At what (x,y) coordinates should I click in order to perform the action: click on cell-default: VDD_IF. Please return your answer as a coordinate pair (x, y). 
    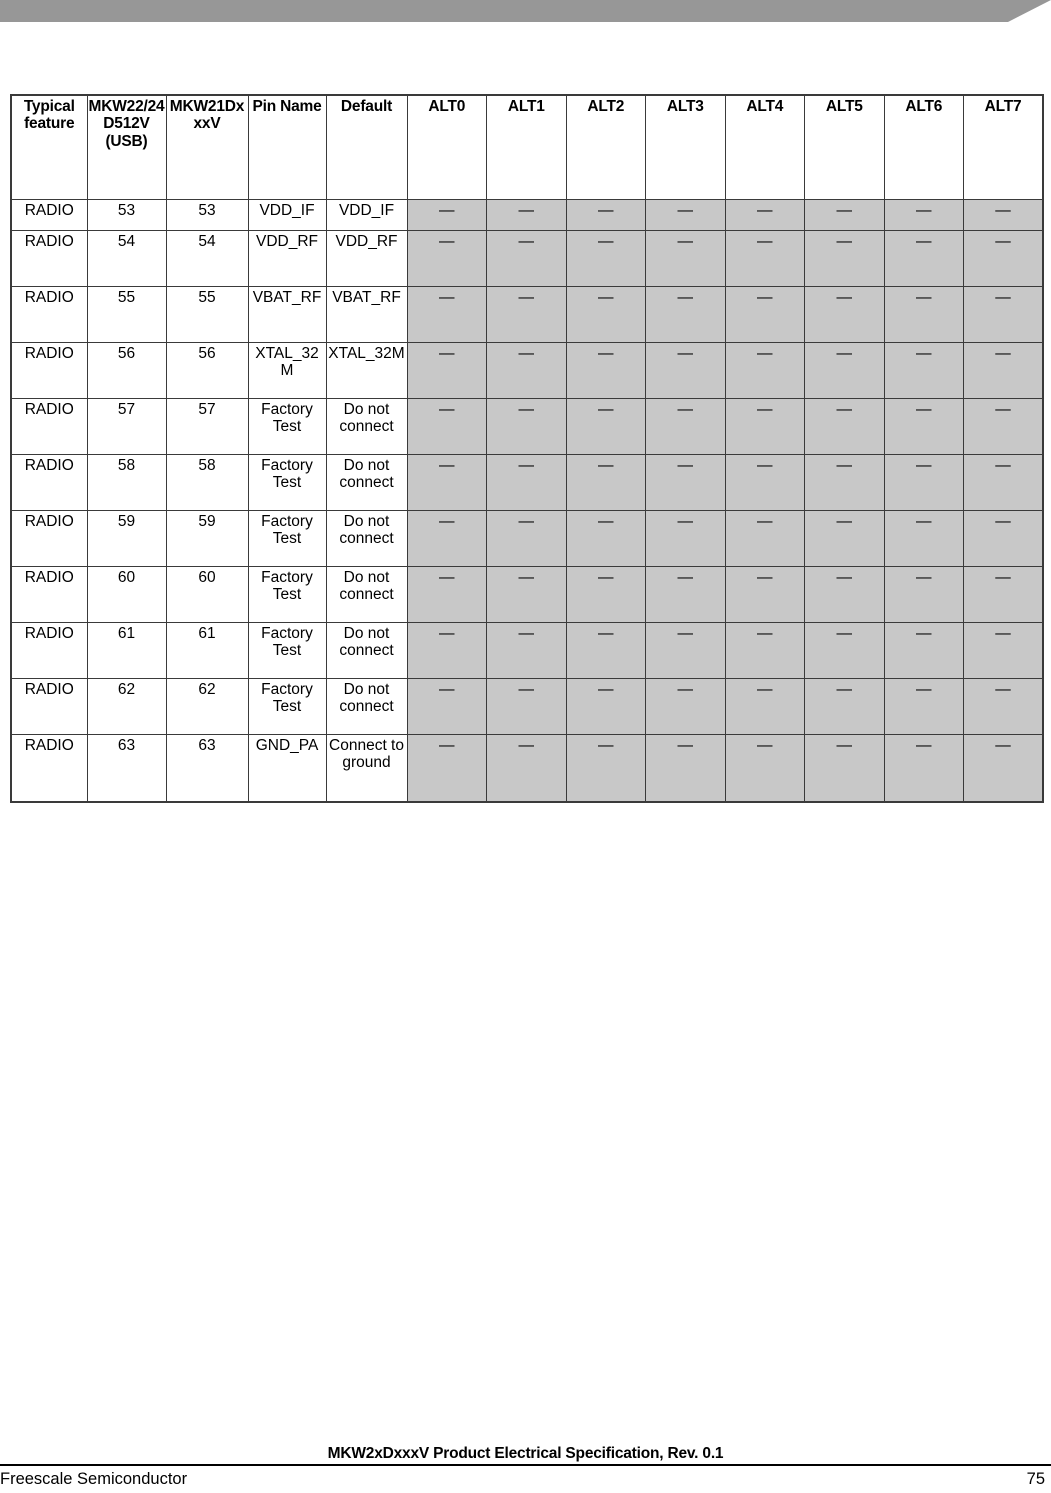
    Looking at the image, I should click on (366, 215).